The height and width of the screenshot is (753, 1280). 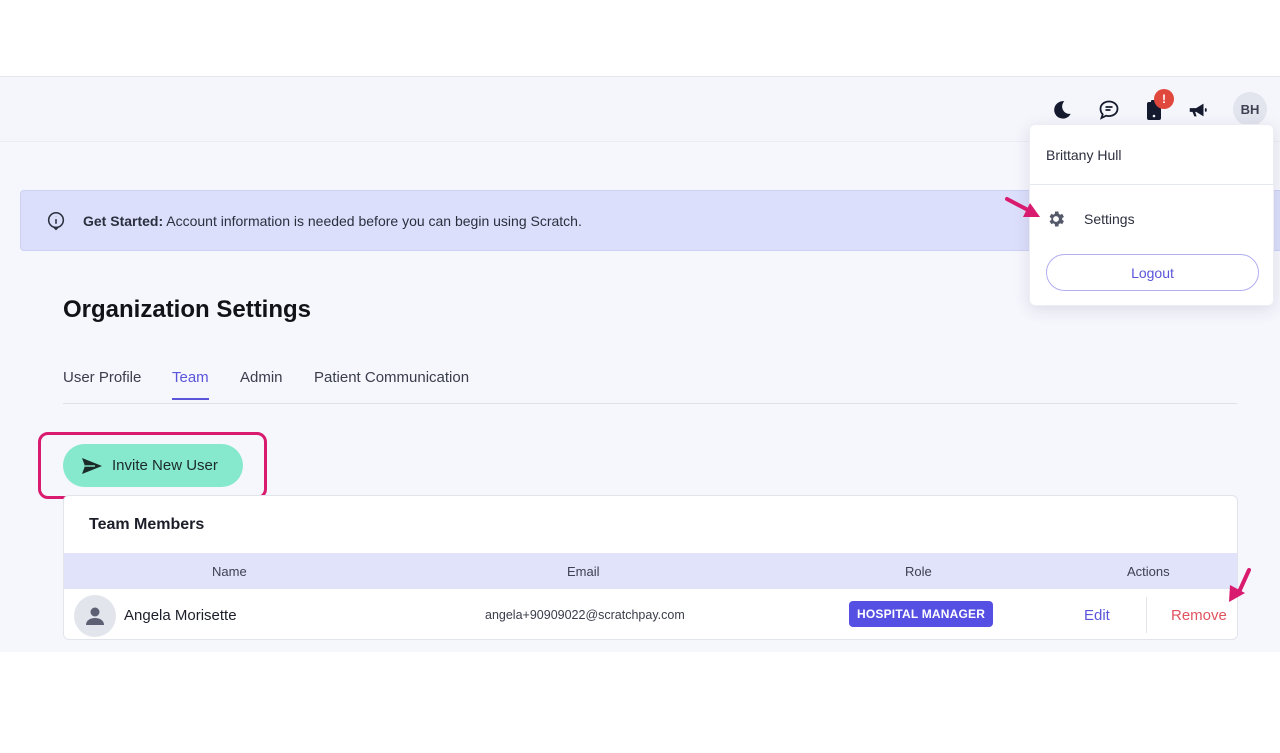 I want to click on notification-badge: !, so click(x=1164, y=99).